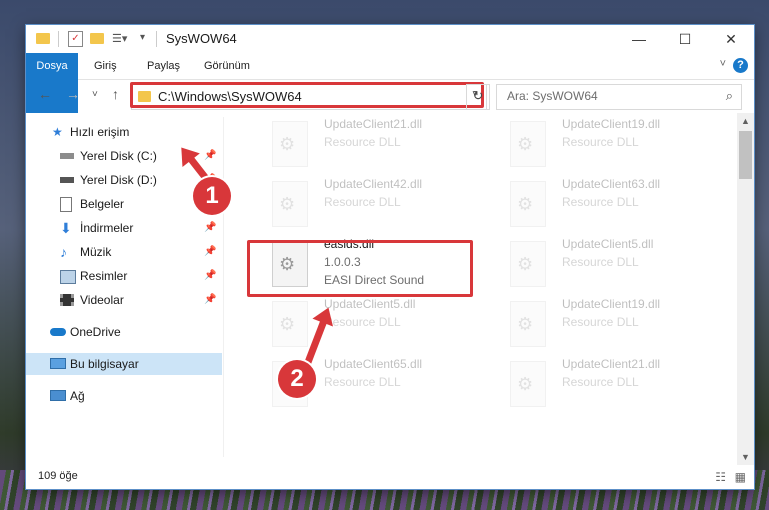 This screenshot has width=769, height=510. What do you see at coordinates (745, 457) in the screenshot?
I see `scroll-down-icon: ▼` at bounding box center [745, 457].